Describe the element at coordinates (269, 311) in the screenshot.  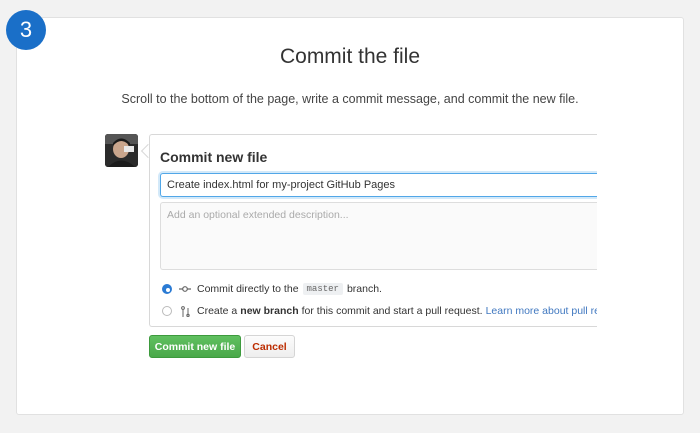
I see `new-branch-bold: new branch` at that location.